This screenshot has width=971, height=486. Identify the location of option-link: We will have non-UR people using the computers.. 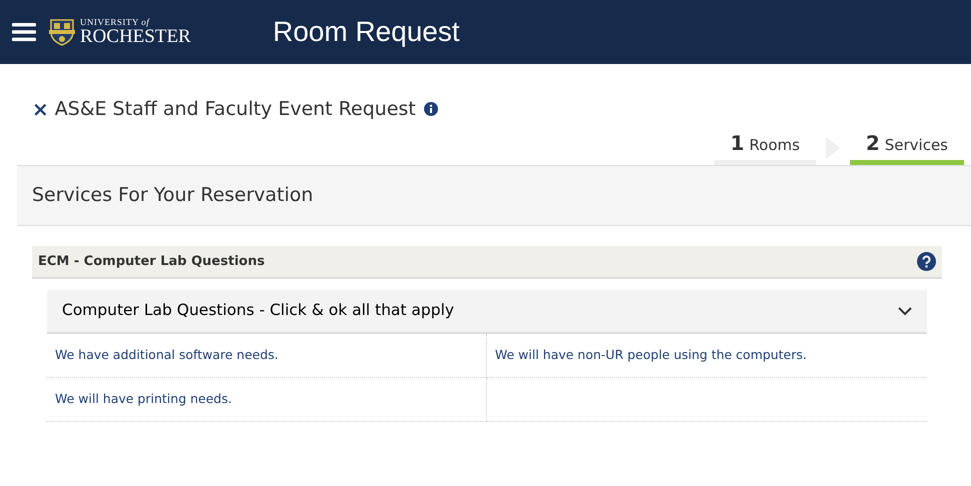
(651, 355).